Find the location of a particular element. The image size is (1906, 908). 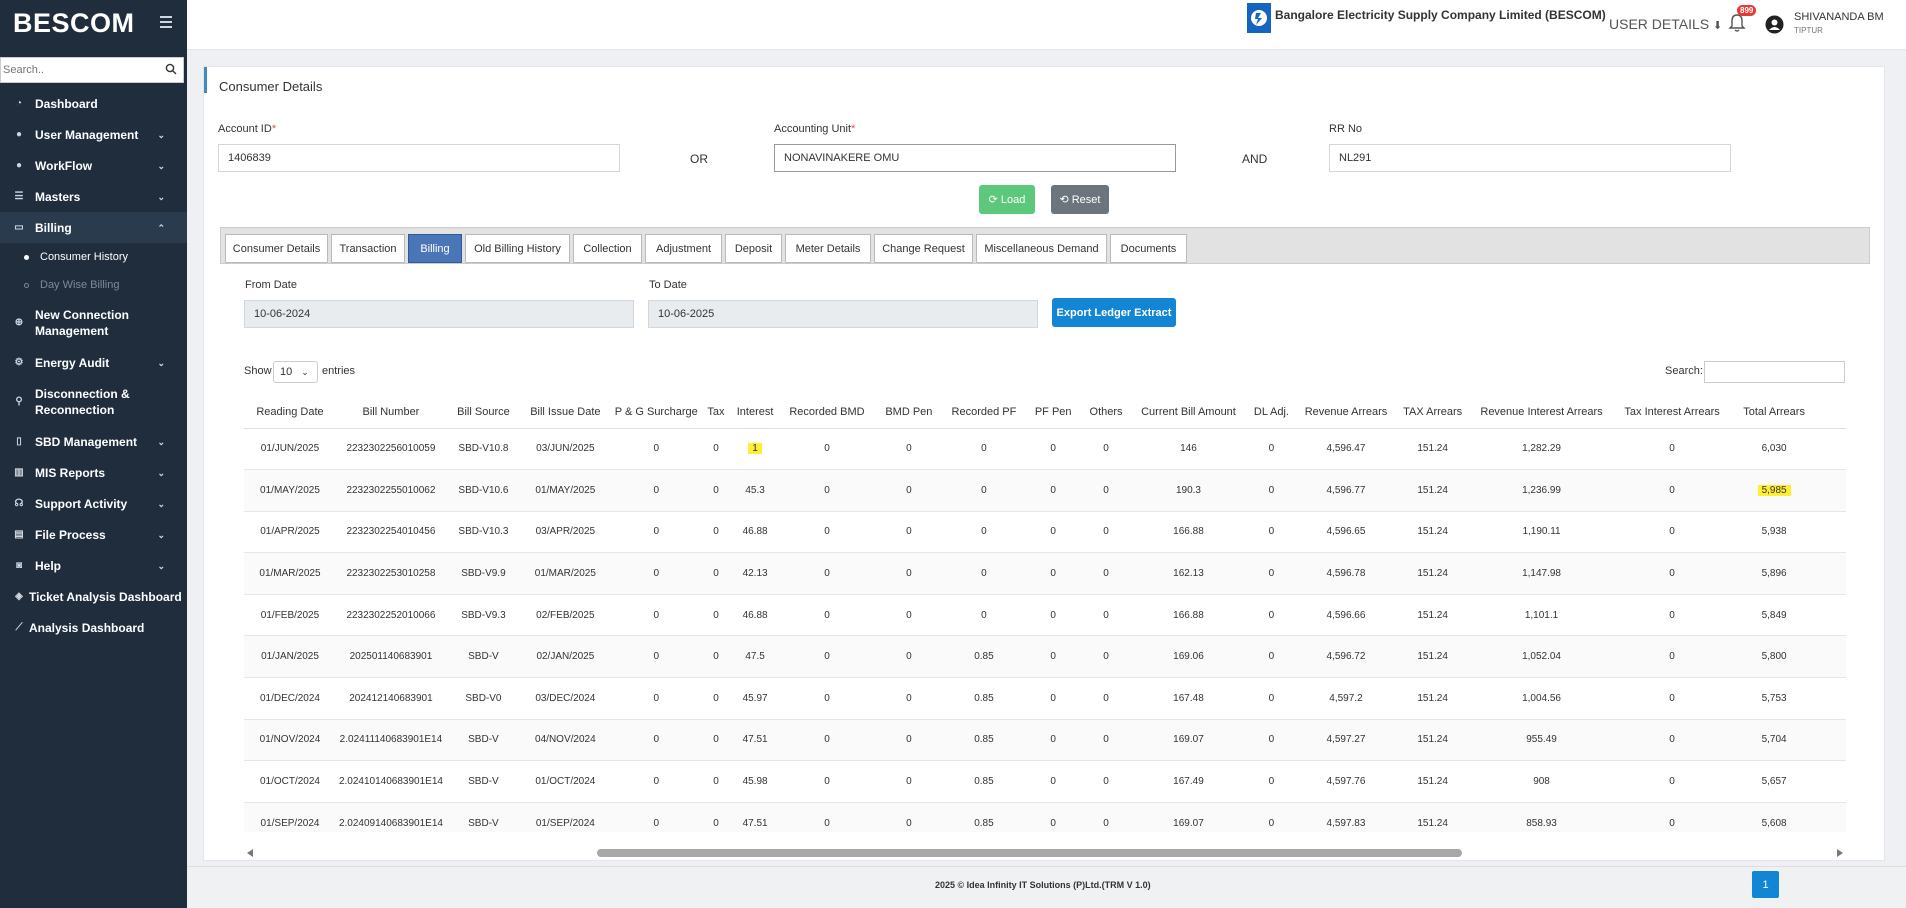

sidebar-item-mis-reports: ▥ MIS Reports ⌄ is located at coordinates (93, 472).